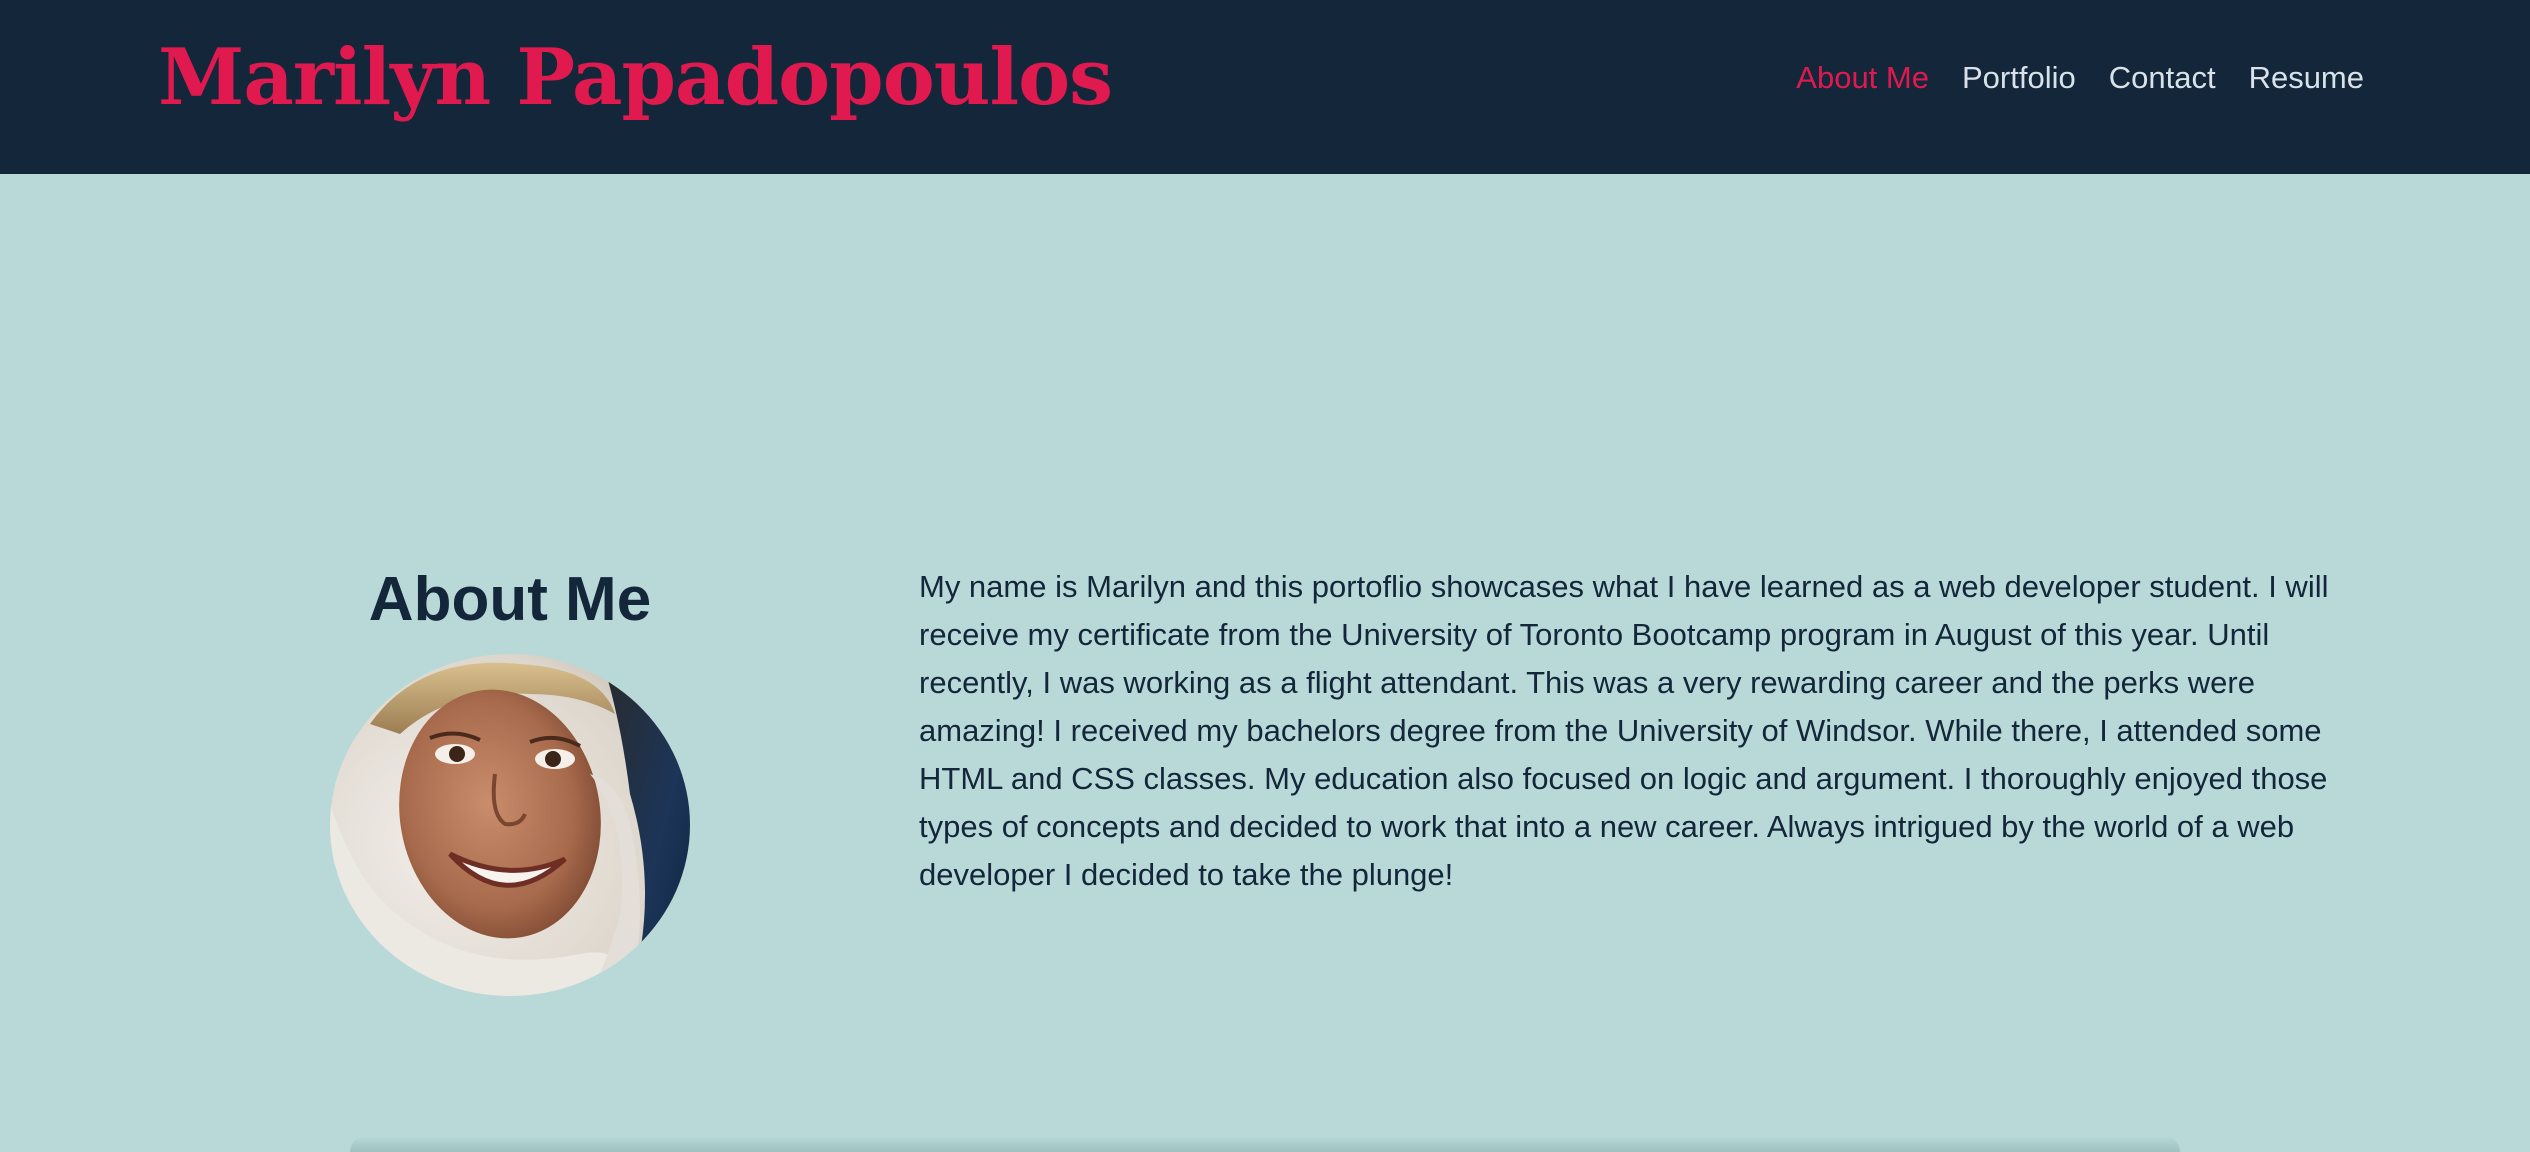 Image resolution: width=2530 pixels, height=1152 pixels. I want to click on next-section-edge, so click(1265, 1144).